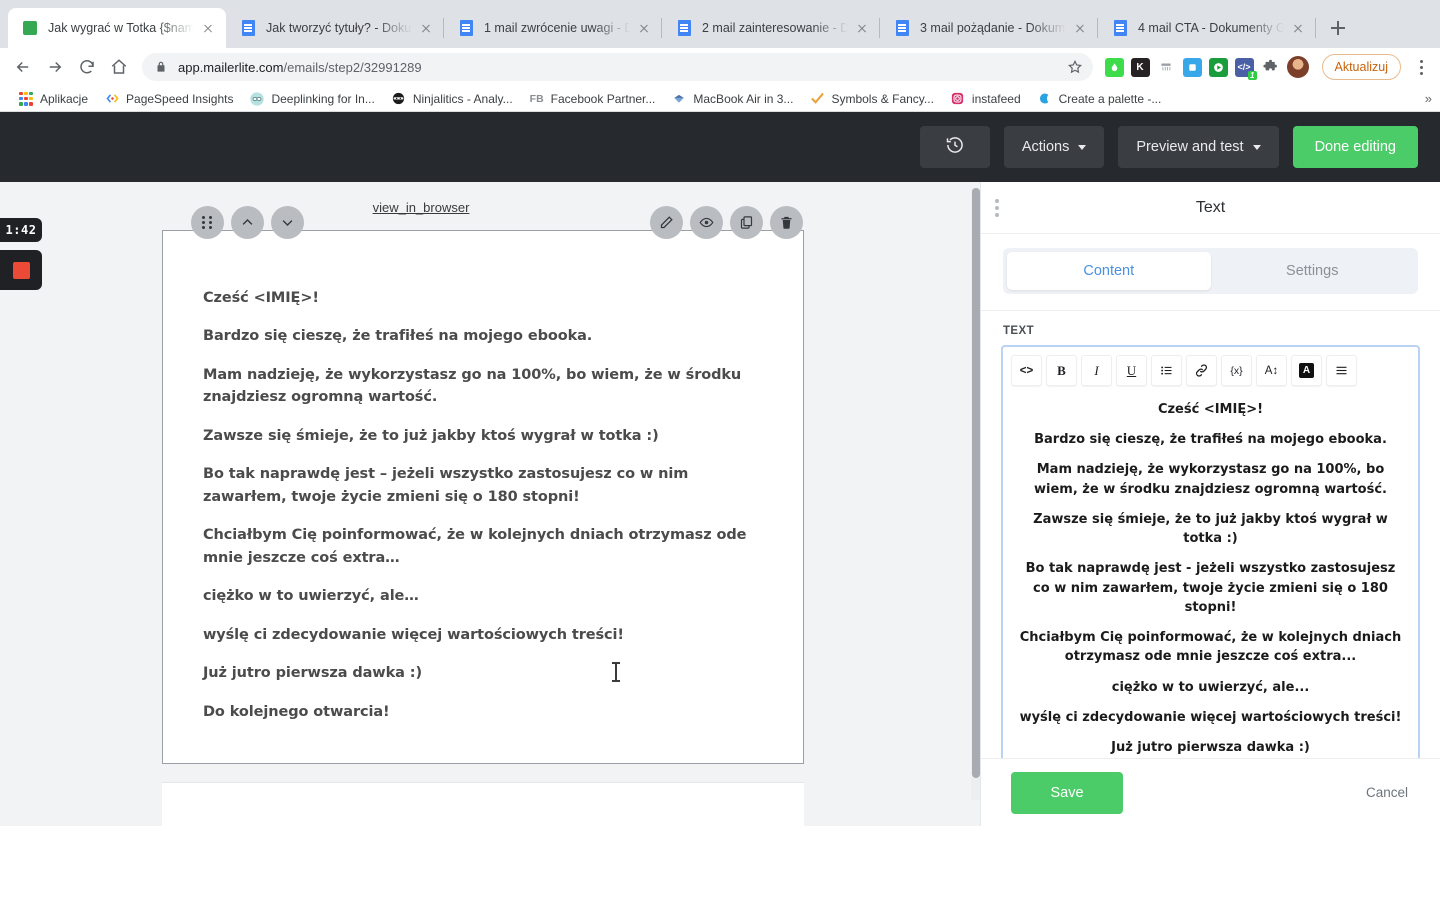  What do you see at coordinates (207, 222) in the screenshot?
I see `drag-handle-icon` at bounding box center [207, 222].